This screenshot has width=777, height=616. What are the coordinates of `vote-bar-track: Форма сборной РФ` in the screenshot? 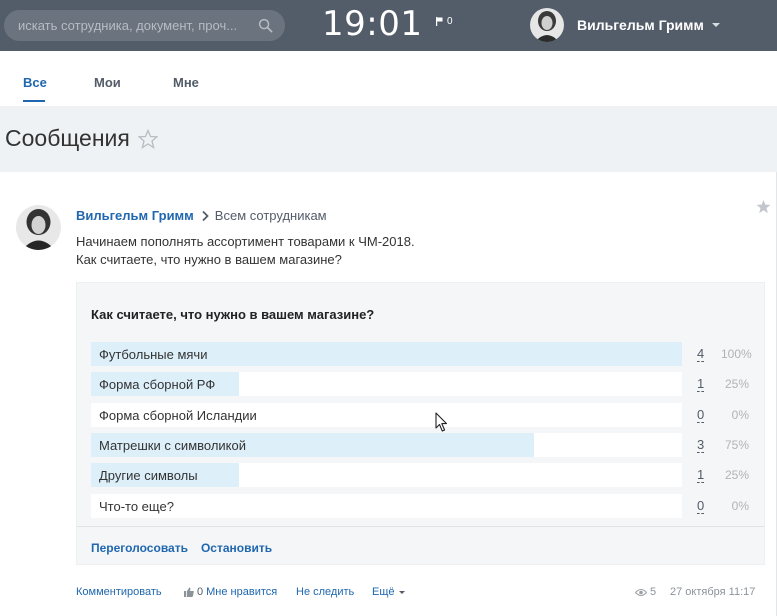 It's located at (386, 384).